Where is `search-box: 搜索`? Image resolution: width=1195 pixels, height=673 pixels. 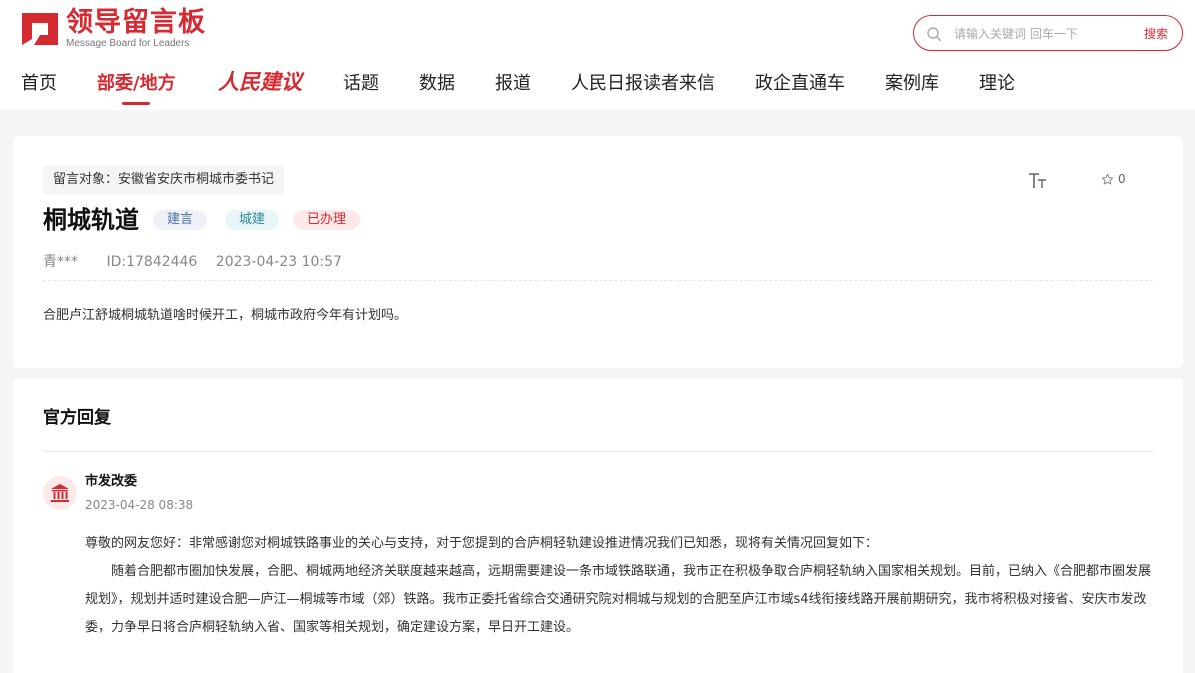 search-box: 搜索 is located at coordinates (1048, 33).